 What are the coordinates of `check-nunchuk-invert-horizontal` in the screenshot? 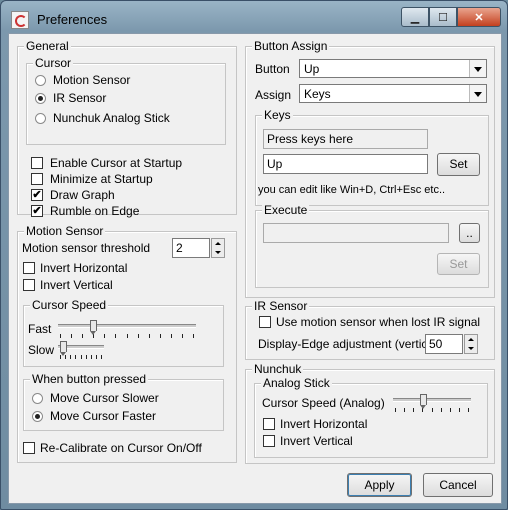 It's located at (269, 424).